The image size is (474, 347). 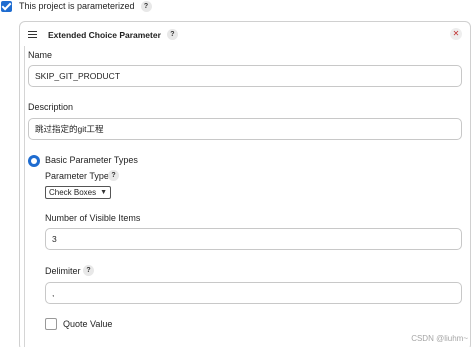 I want to click on panel-header: Extended Choice Parameter ?, so click(x=103, y=34).